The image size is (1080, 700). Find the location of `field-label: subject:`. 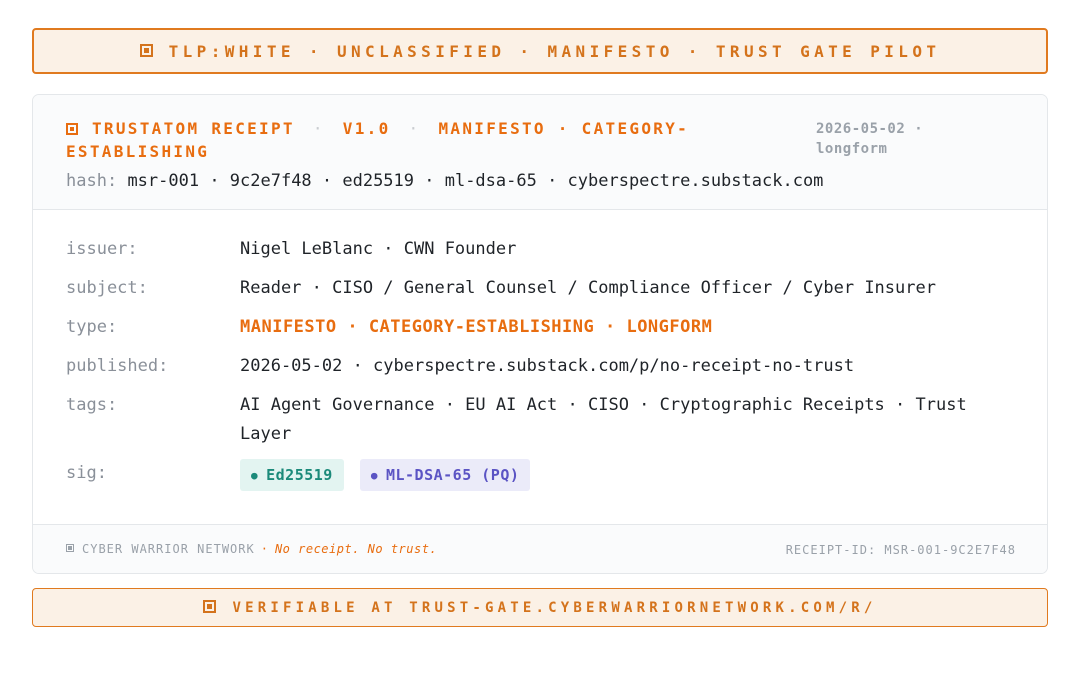

field-label: subject: is located at coordinates (107, 288).